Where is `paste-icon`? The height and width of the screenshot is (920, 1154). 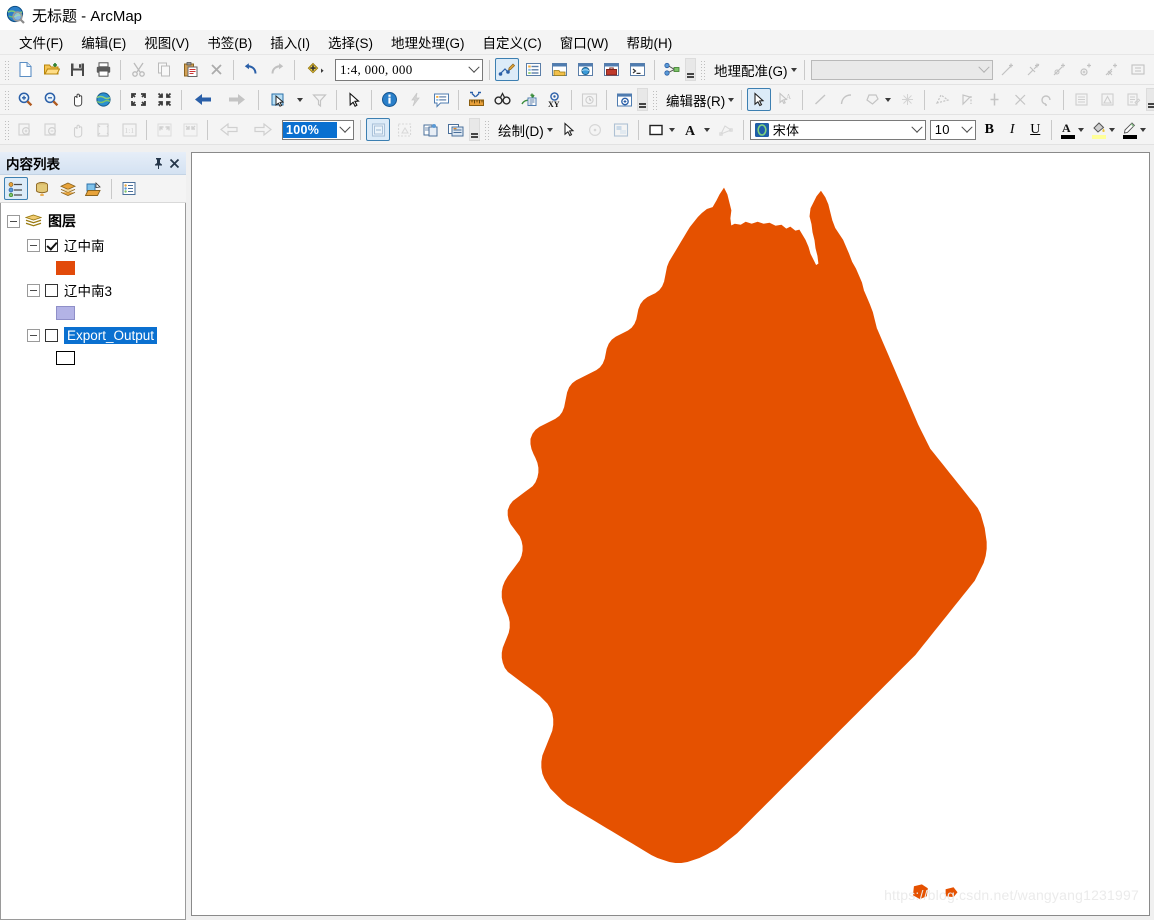
paste-icon is located at coordinates (190, 69).